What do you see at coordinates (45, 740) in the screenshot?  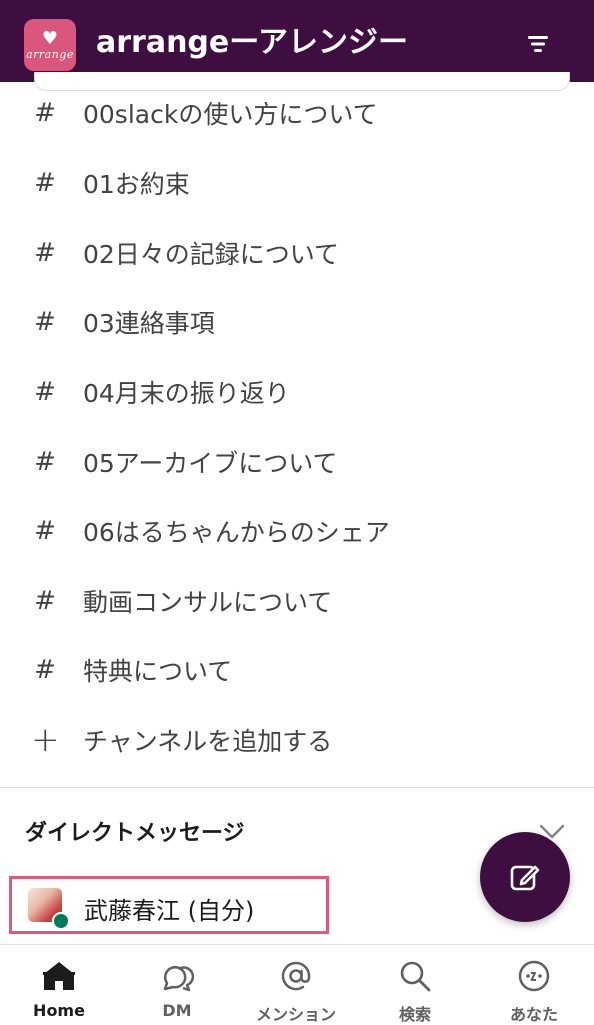 I see `plus-icon: +` at bounding box center [45, 740].